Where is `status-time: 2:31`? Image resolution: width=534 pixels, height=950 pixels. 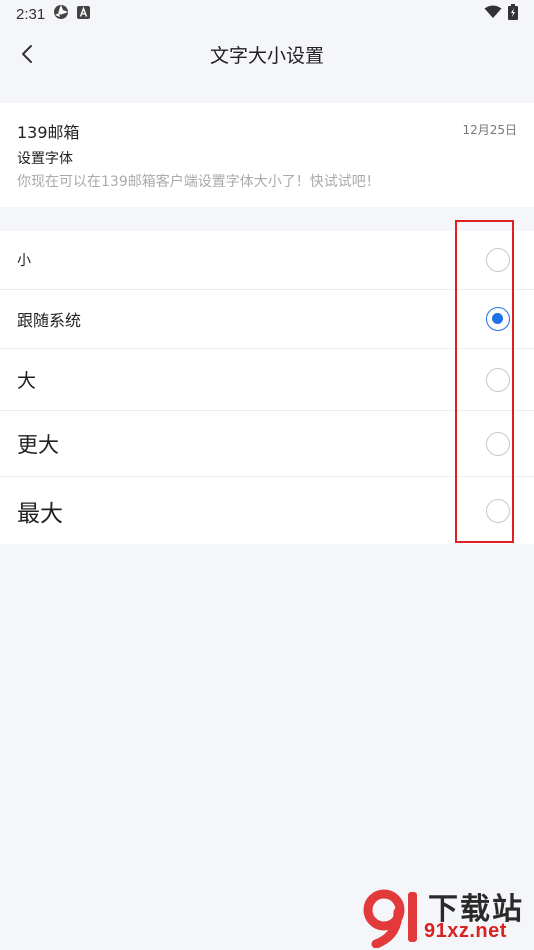 status-time: 2:31 is located at coordinates (31, 14).